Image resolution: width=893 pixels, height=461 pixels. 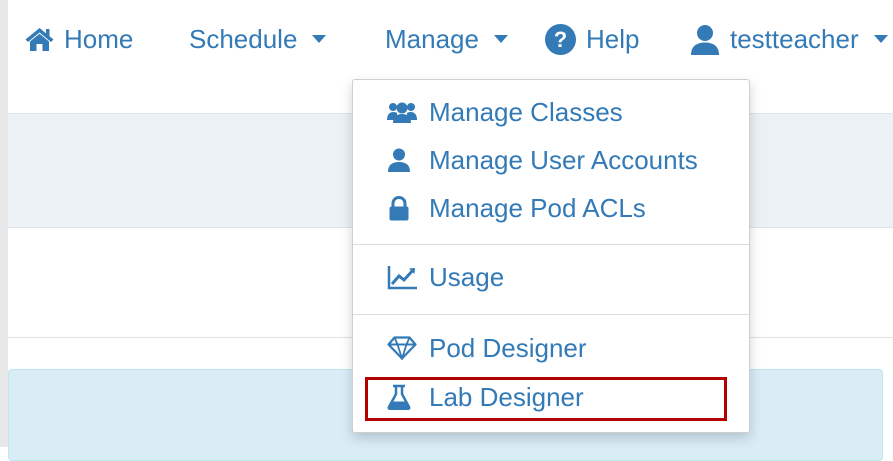 What do you see at coordinates (432, 38) in the screenshot?
I see `nav-manage-label: Manage` at bounding box center [432, 38].